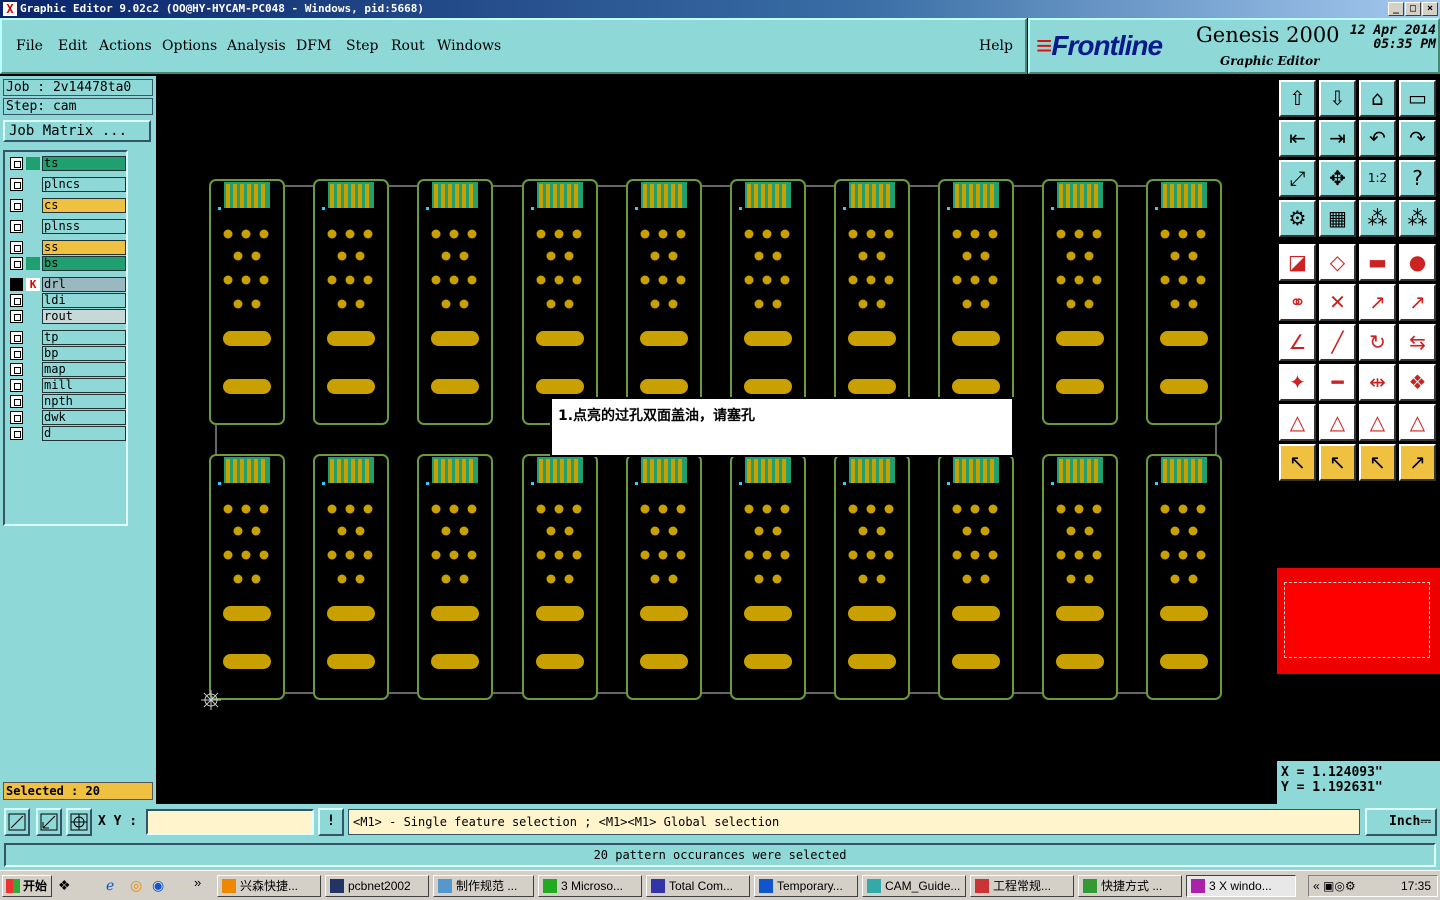  I want to click on layer-row-plnss: plnss, so click(67, 226).